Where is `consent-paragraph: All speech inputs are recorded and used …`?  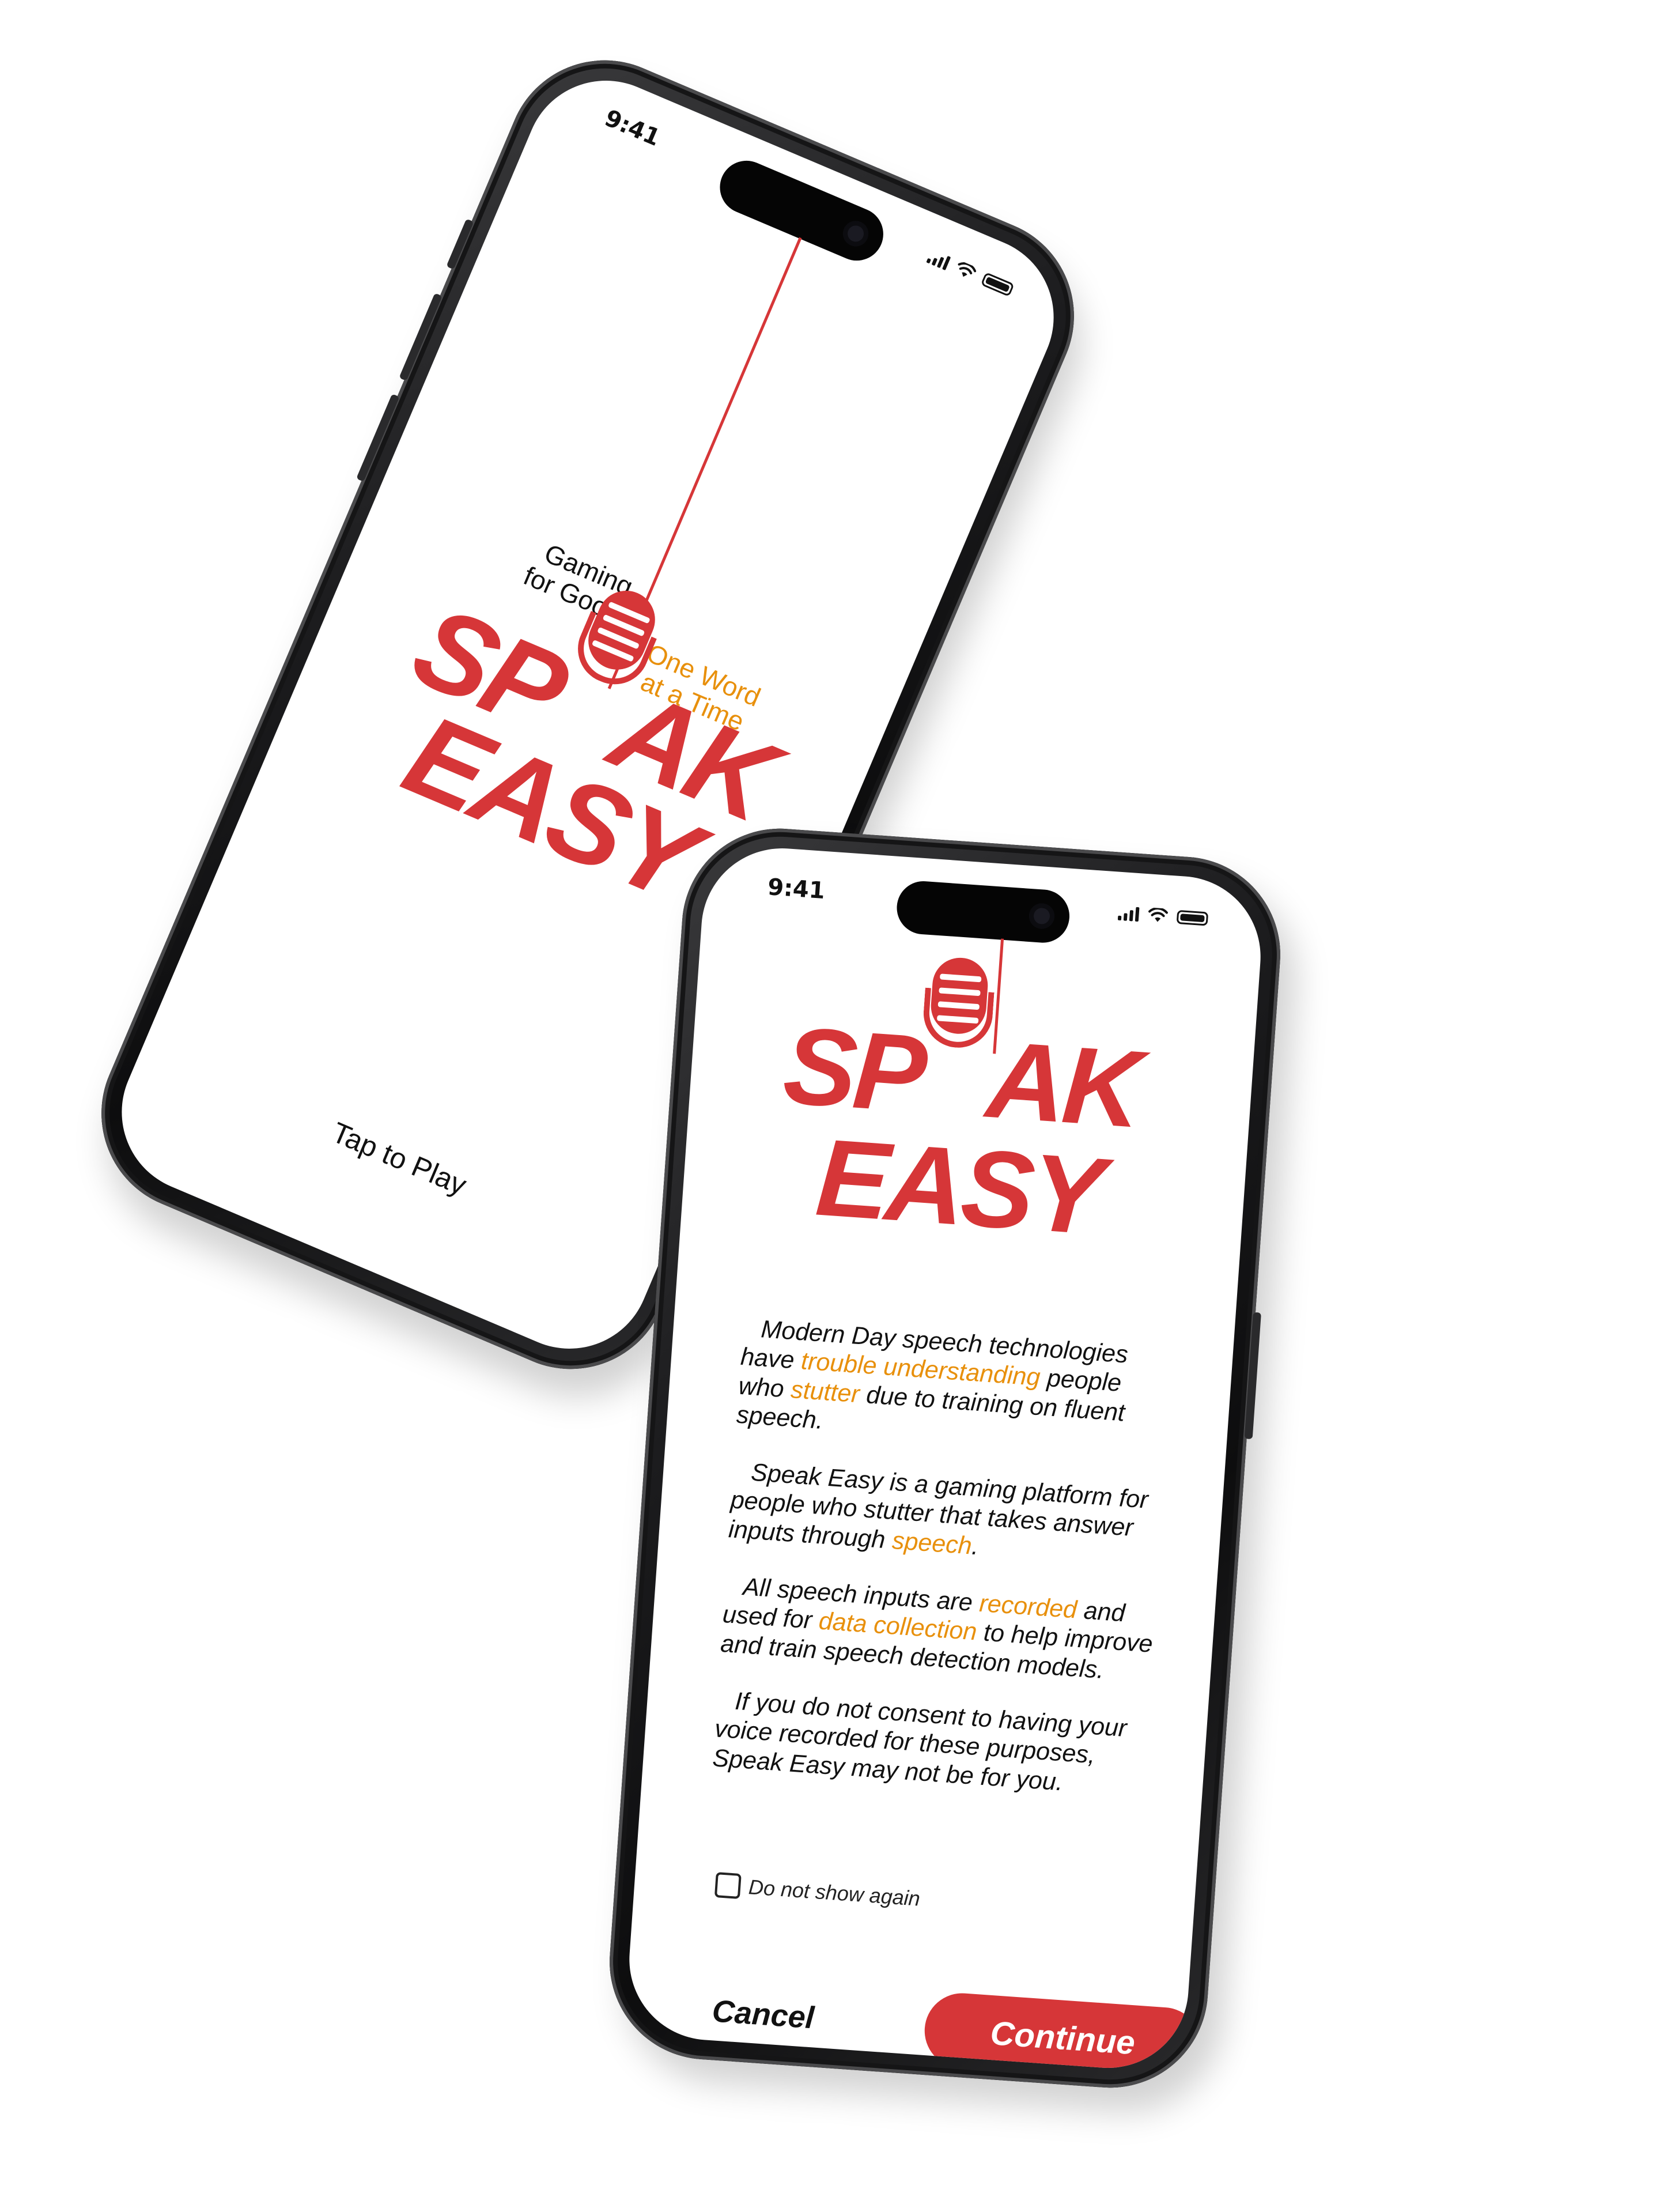 consent-paragraph: All speech inputs are recorded and used … is located at coordinates (936, 1628).